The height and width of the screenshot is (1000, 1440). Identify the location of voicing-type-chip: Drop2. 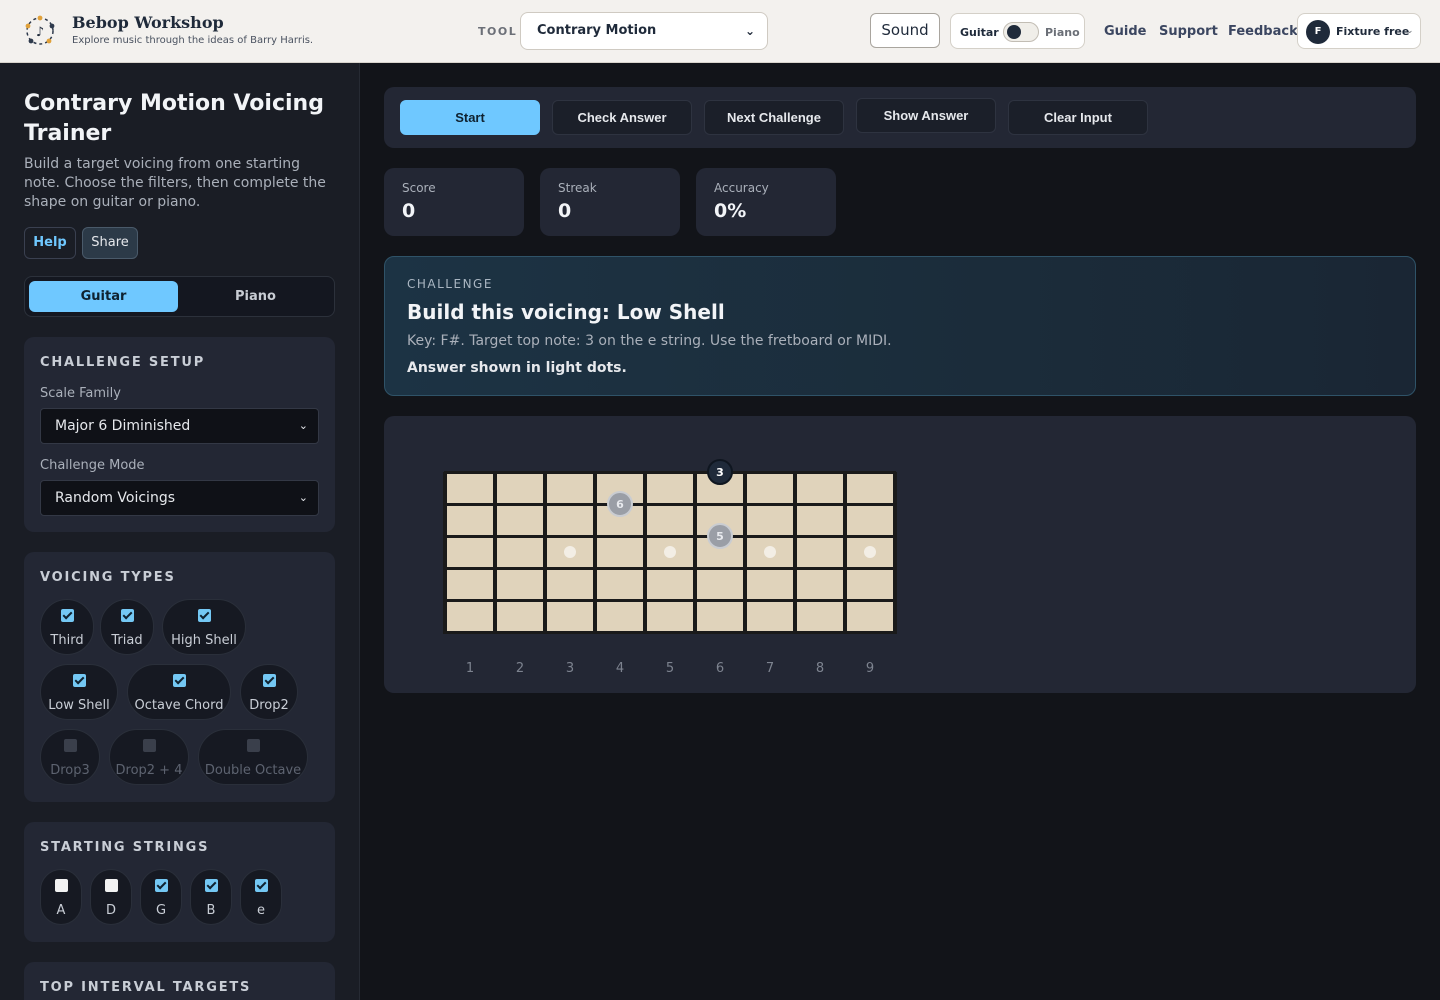
(269, 692).